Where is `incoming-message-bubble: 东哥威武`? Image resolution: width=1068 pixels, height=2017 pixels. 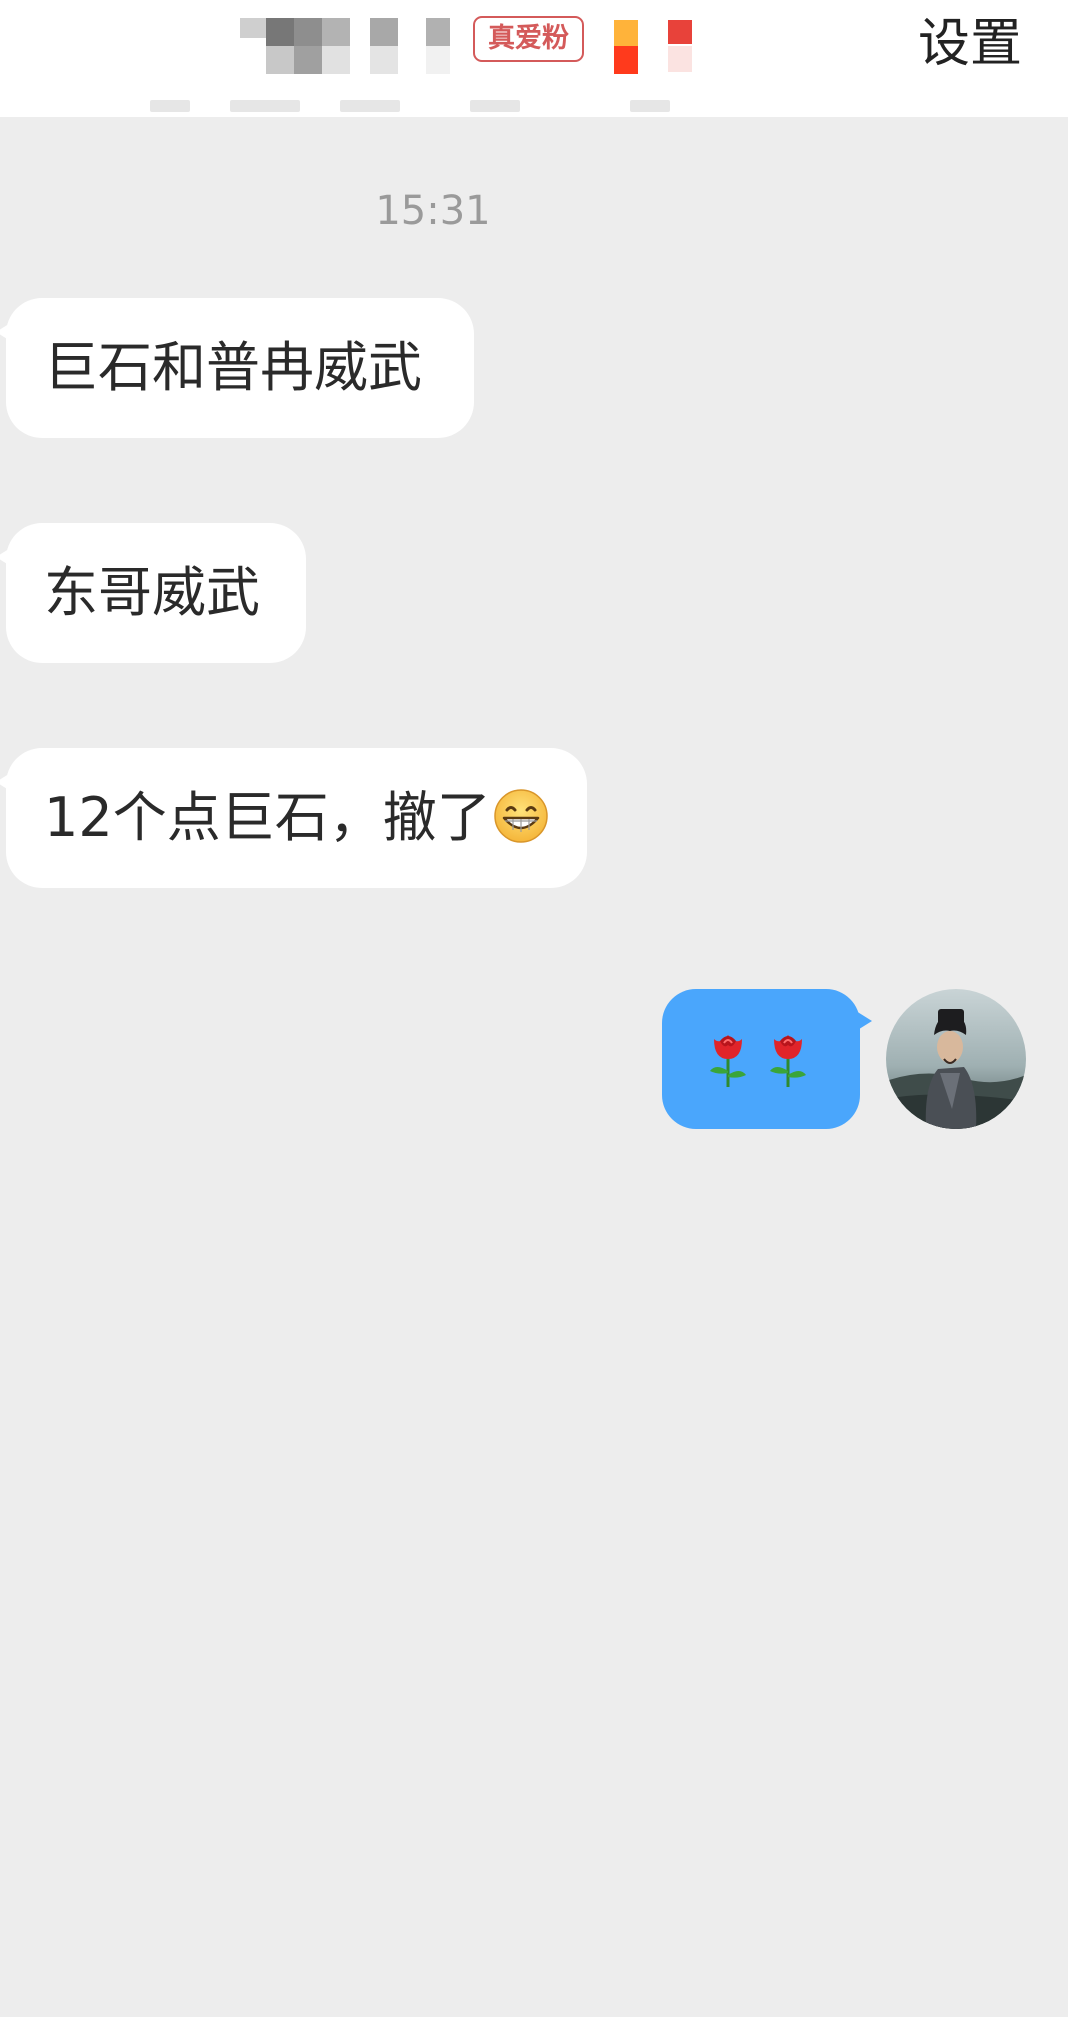 incoming-message-bubble: 东哥威武 is located at coordinates (153, 593).